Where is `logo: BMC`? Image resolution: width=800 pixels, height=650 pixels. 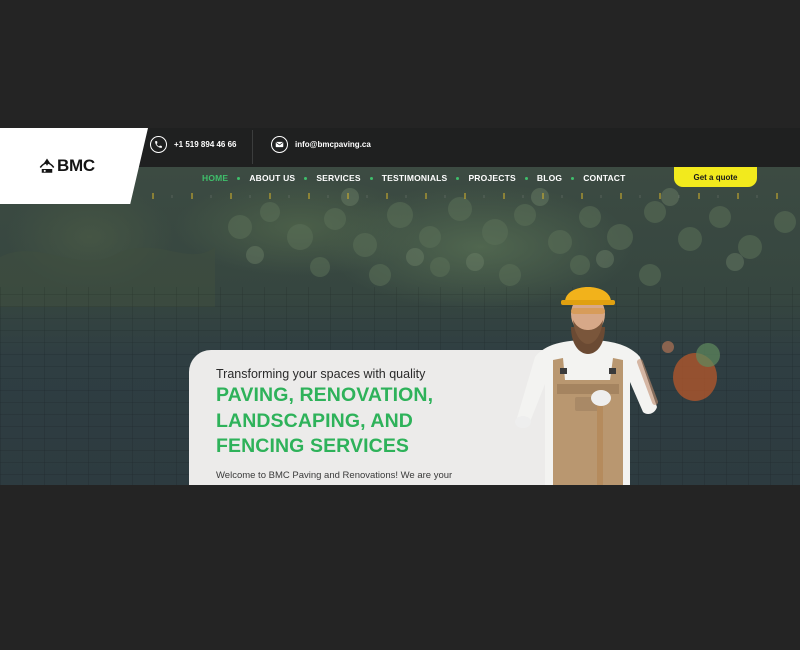
logo: BMC is located at coordinates (74, 166).